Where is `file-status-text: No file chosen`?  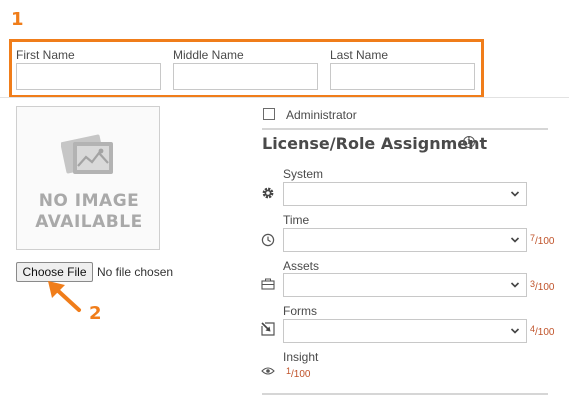 file-status-text: No file chosen is located at coordinates (135, 272).